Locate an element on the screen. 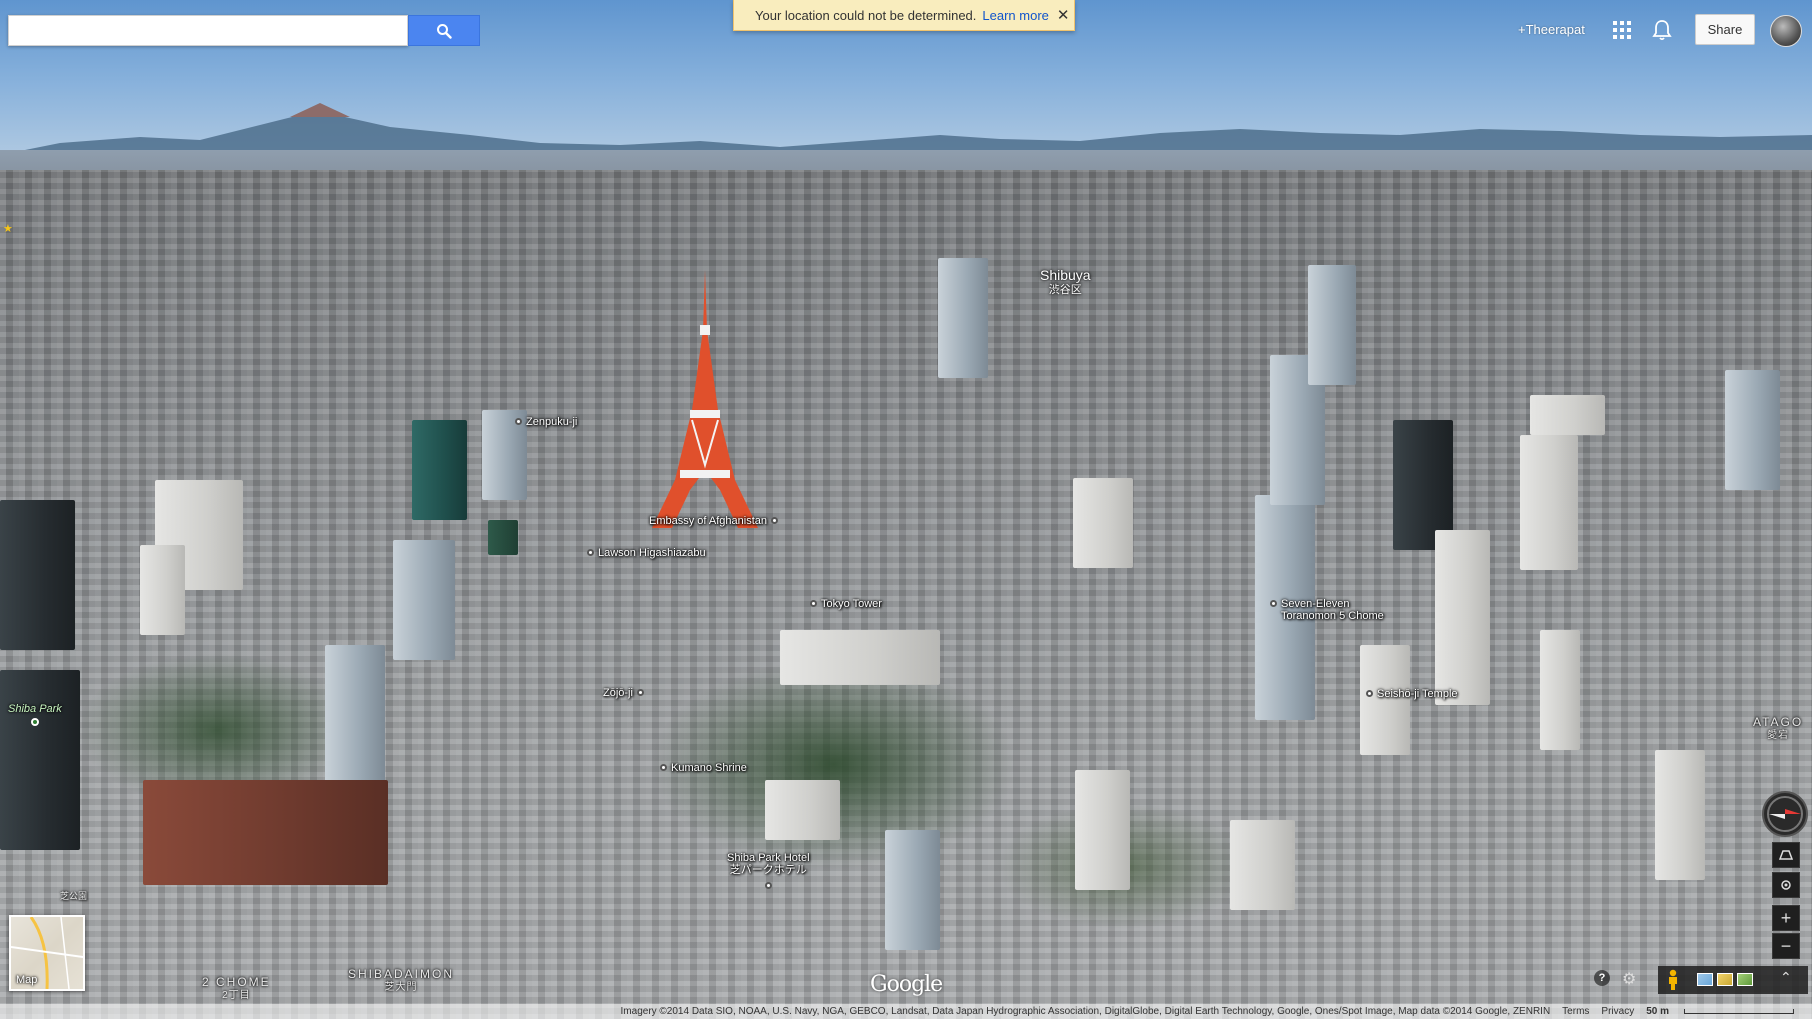  imagery-layer-sky-button is located at coordinates (1705, 979).